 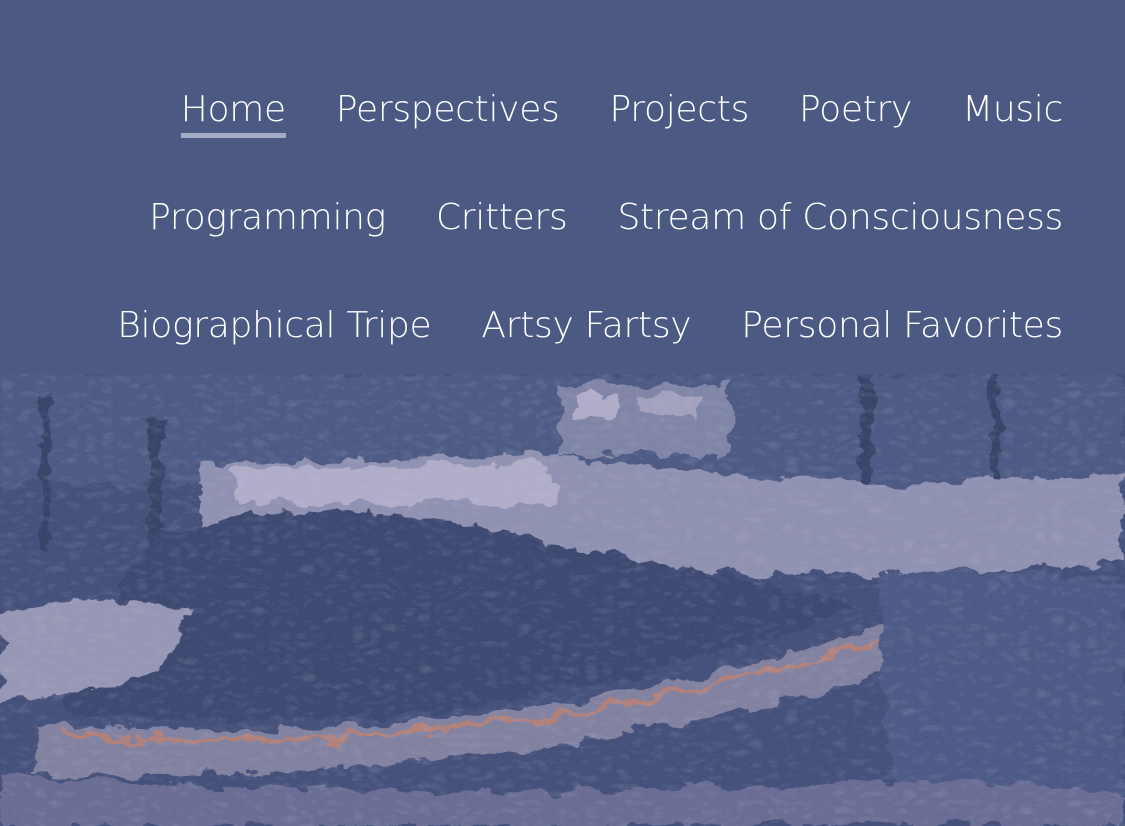 I want to click on nav-link-poetry: Poetry, so click(x=855, y=110).